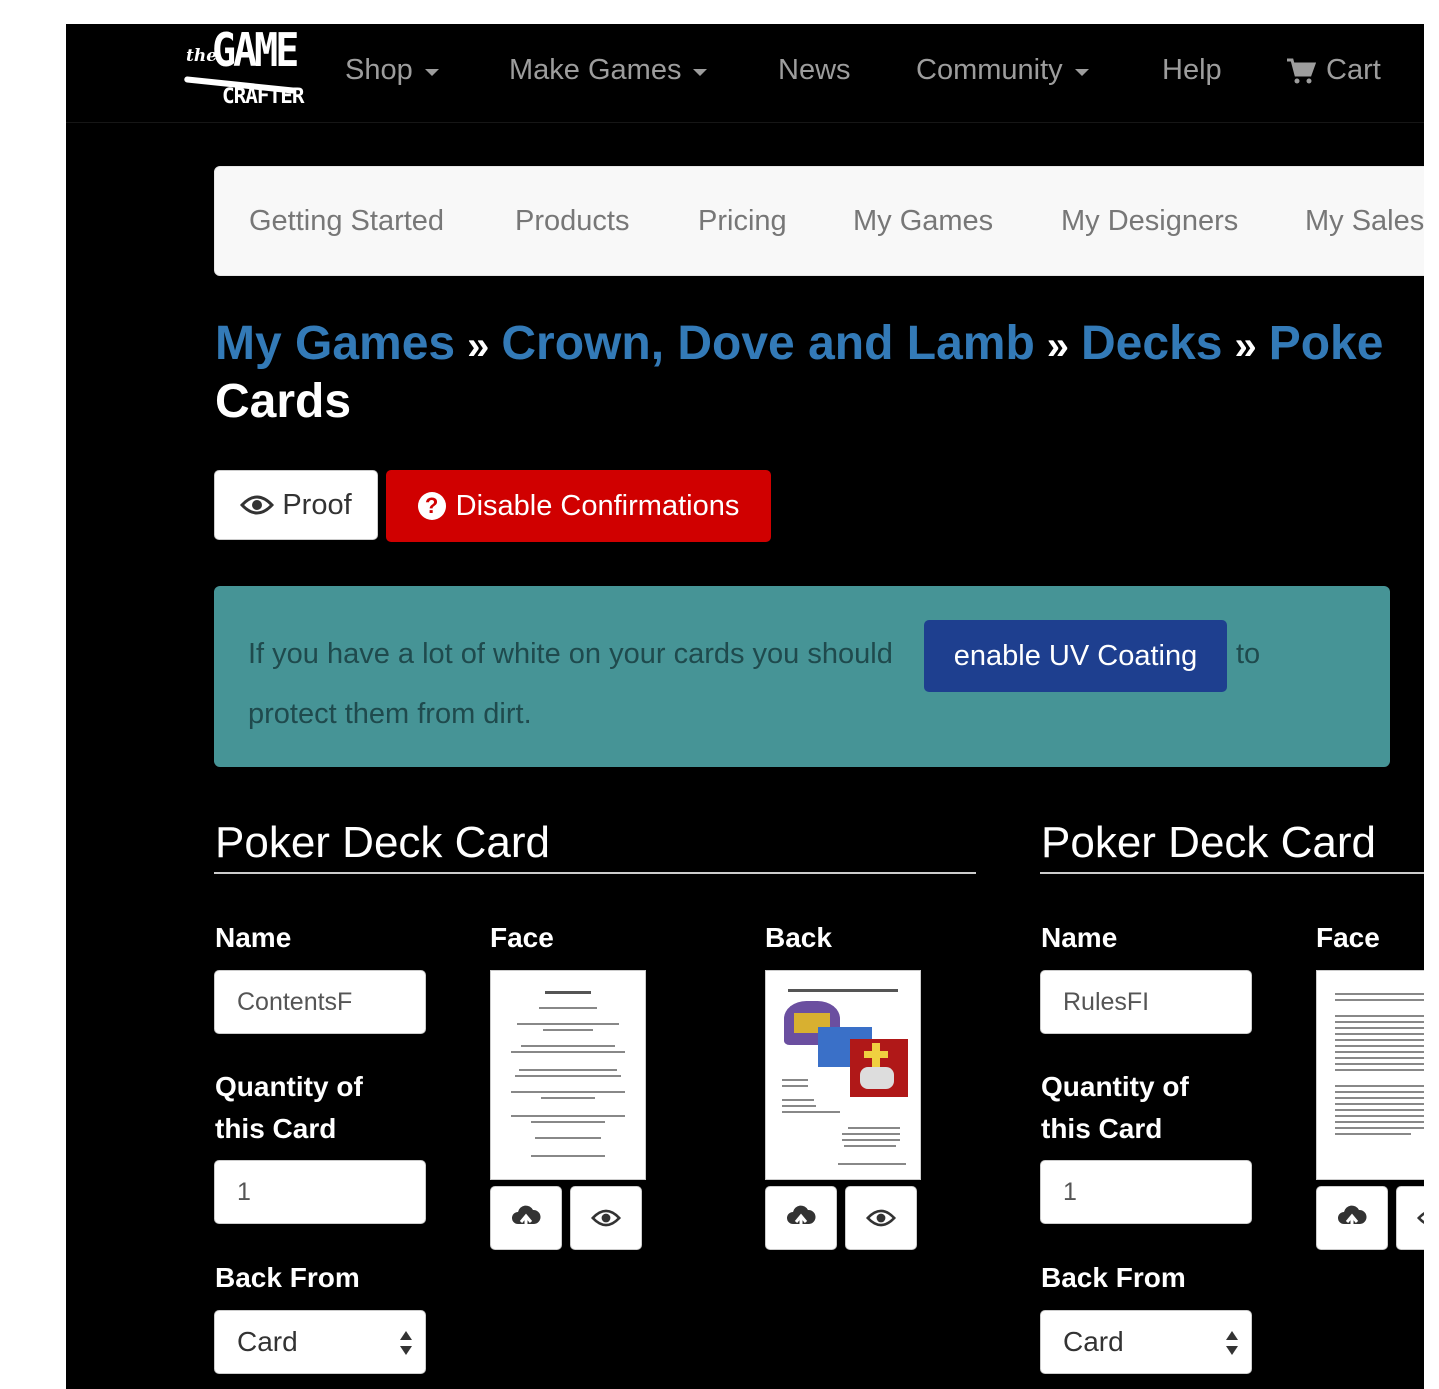 The image size is (1439, 1389). What do you see at coordinates (923, 221) in the screenshot?
I see `subnav-my-games: My Games` at bounding box center [923, 221].